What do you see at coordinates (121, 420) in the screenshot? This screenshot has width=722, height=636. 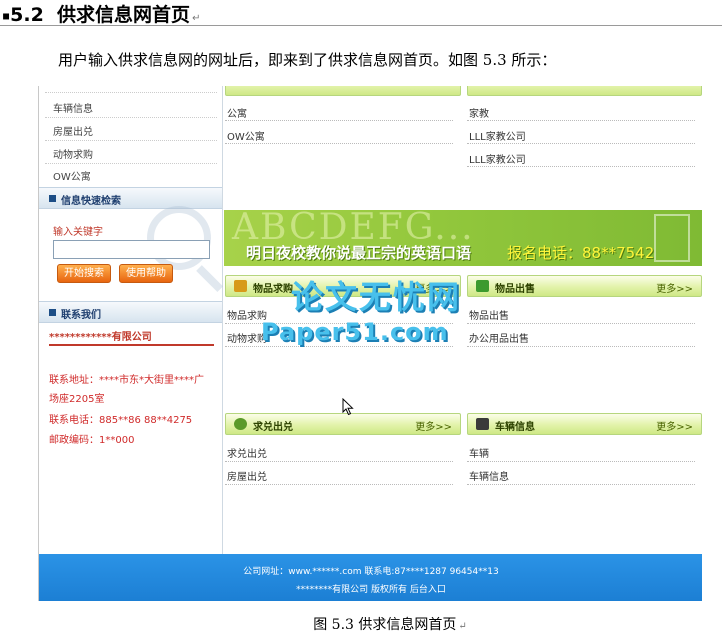 I see `contact-phone: 联系电话：885**86 88**4275` at bounding box center [121, 420].